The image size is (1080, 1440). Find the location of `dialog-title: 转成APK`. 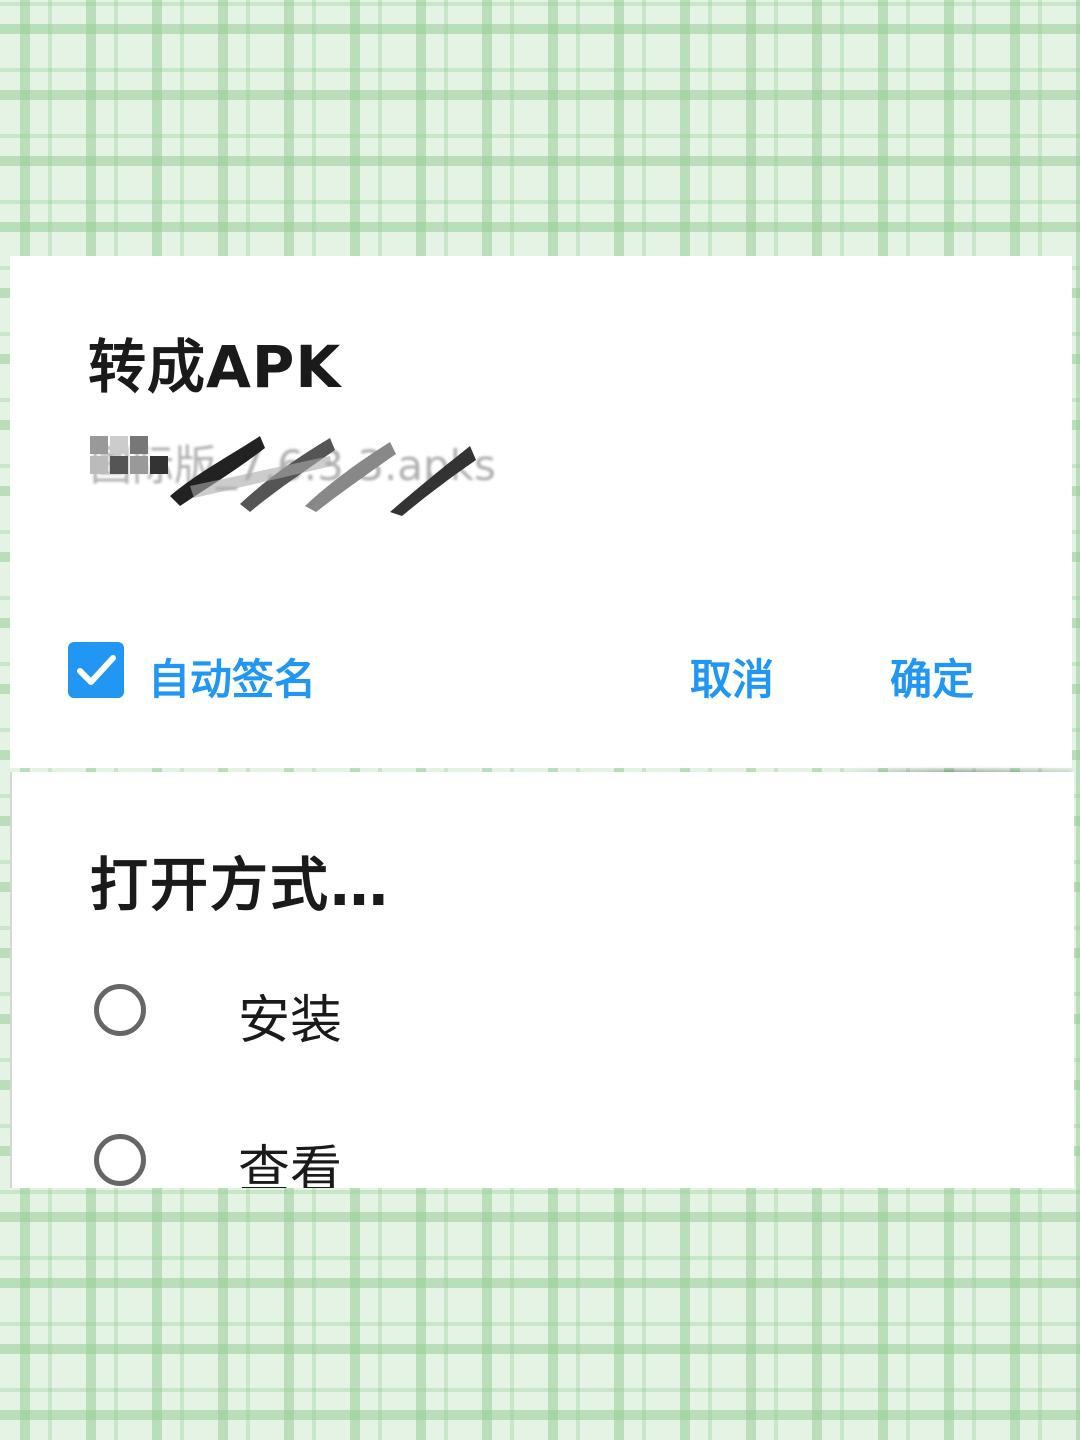

dialog-title: 转成APK is located at coordinates (215, 367).